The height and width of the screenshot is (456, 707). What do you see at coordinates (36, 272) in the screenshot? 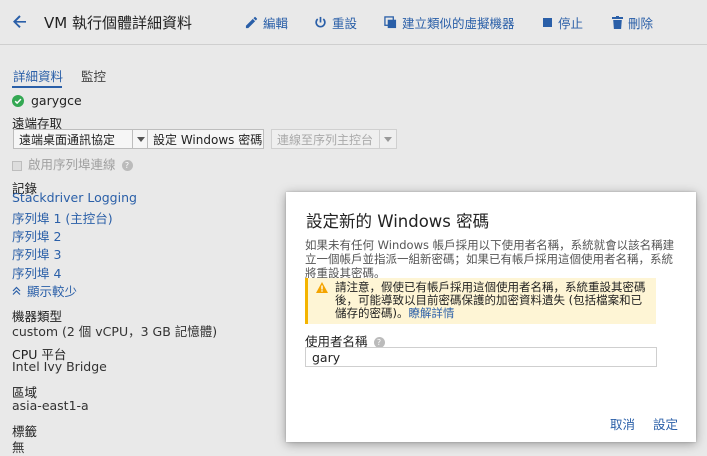
I see `log-link-serial-4: 序列埠 4` at bounding box center [36, 272].